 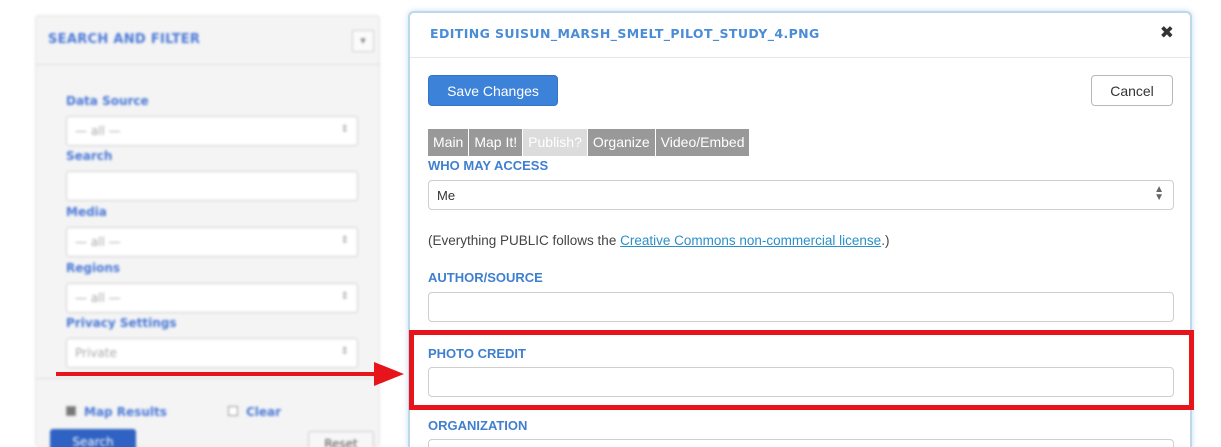 I want to click on photo-credit-highlight-box, so click(x=801, y=370).